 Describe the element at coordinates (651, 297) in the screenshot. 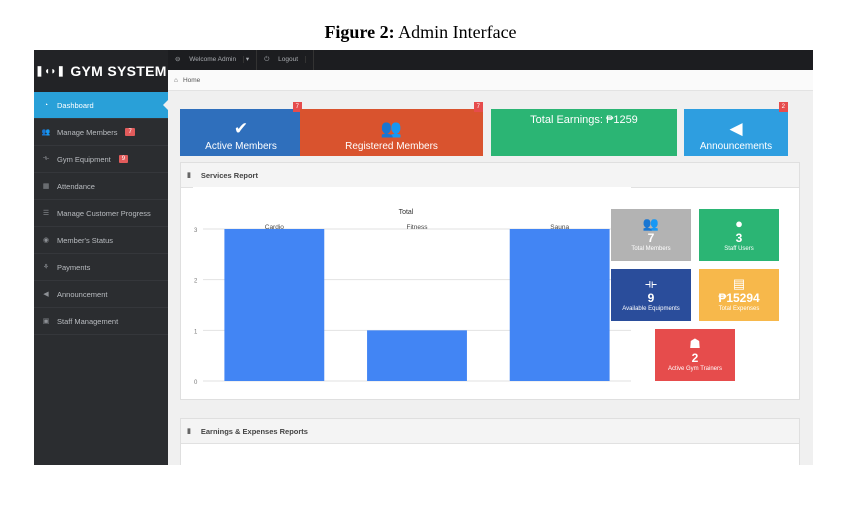

I see `summary-tile-value: 9` at that location.